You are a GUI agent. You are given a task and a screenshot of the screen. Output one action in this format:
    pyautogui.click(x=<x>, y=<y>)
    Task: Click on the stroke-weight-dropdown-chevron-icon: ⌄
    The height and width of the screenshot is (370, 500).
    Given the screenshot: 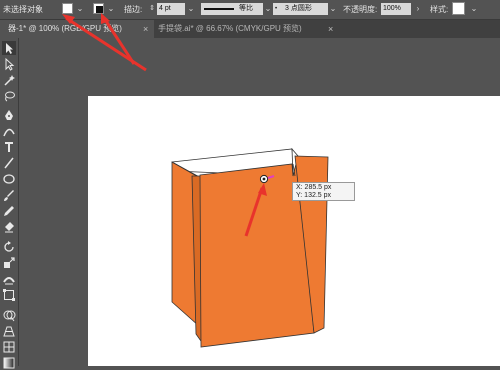 What is the action you would take?
    pyautogui.click(x=191, y=9)
    